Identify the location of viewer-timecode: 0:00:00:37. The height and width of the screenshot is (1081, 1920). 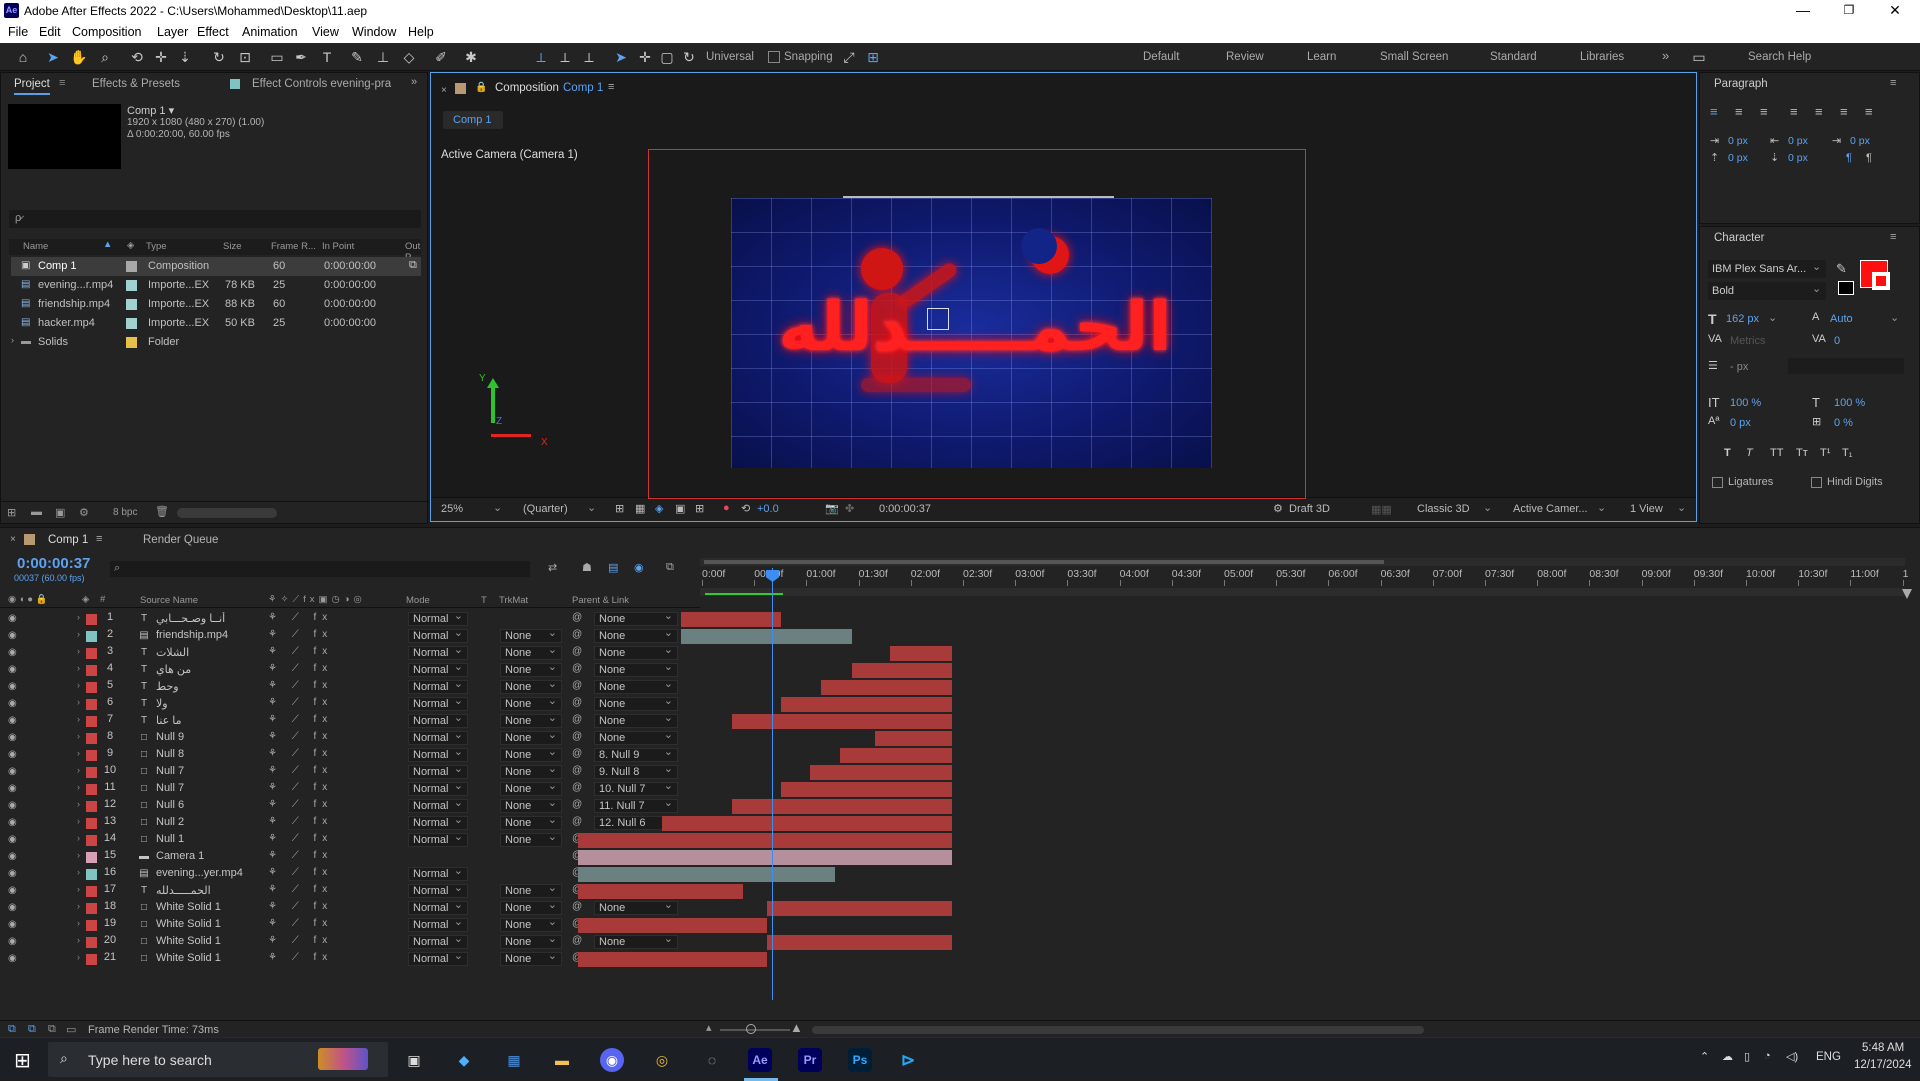
(905, 509).